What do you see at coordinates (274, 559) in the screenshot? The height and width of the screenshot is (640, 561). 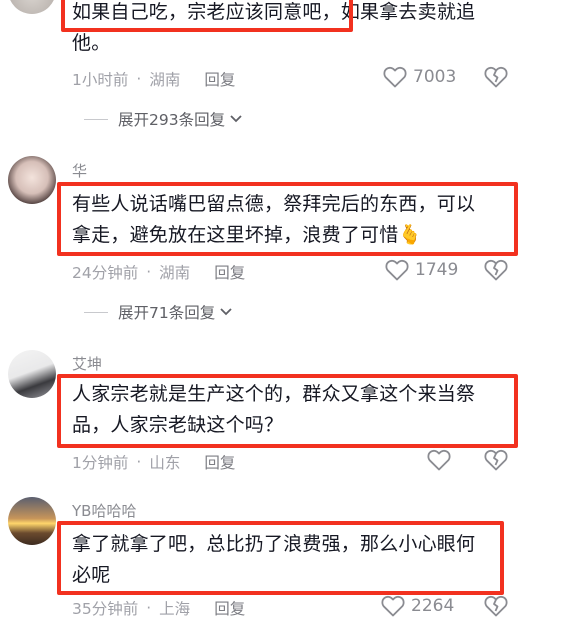 I see `comment-text: 拿了就拿了吧，总比扔了浪费强，那么小心眼何 必呢` at bounding box center [274, 559].